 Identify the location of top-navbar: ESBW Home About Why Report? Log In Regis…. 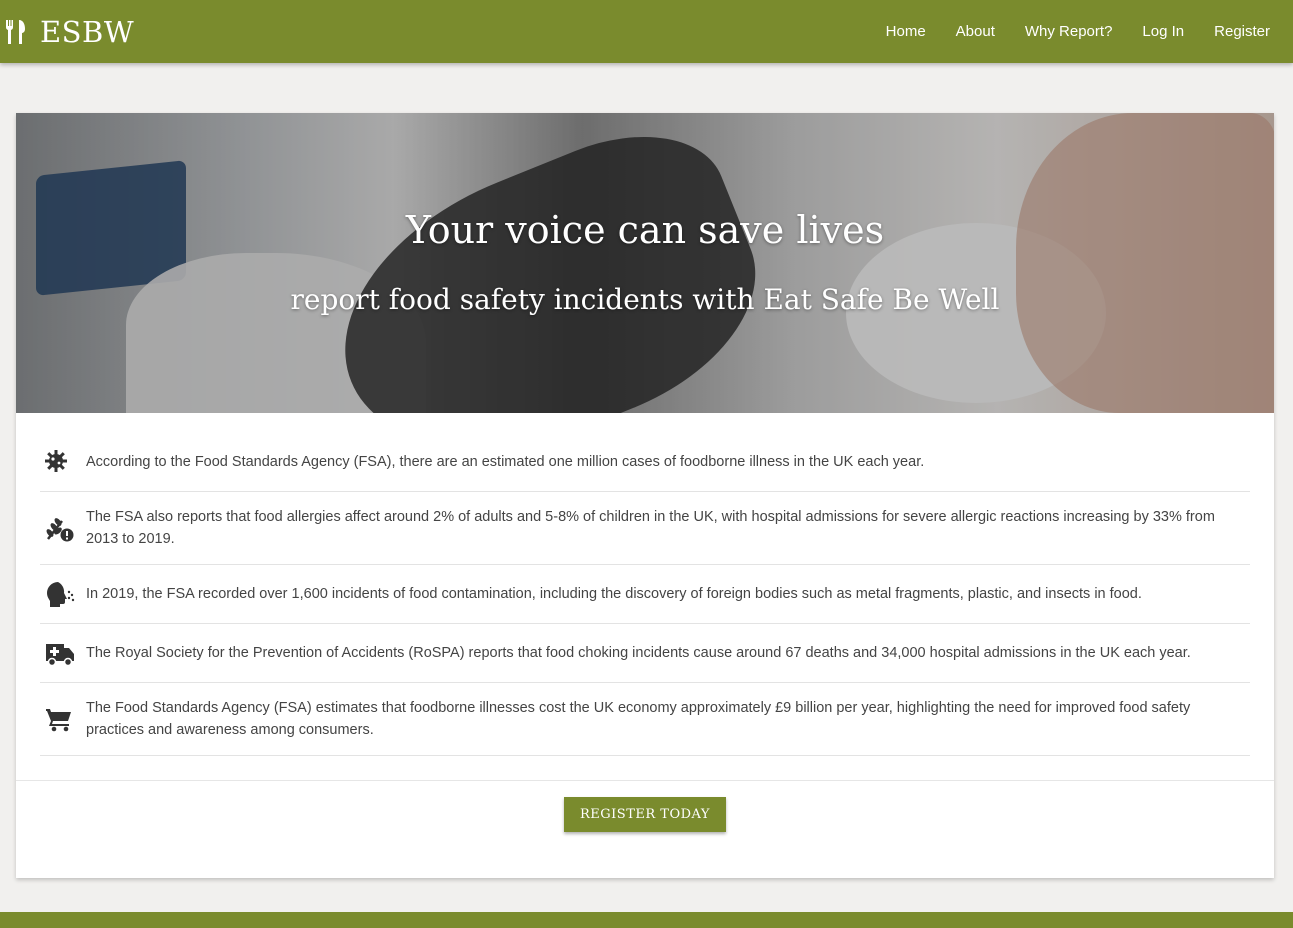
(646, 31).